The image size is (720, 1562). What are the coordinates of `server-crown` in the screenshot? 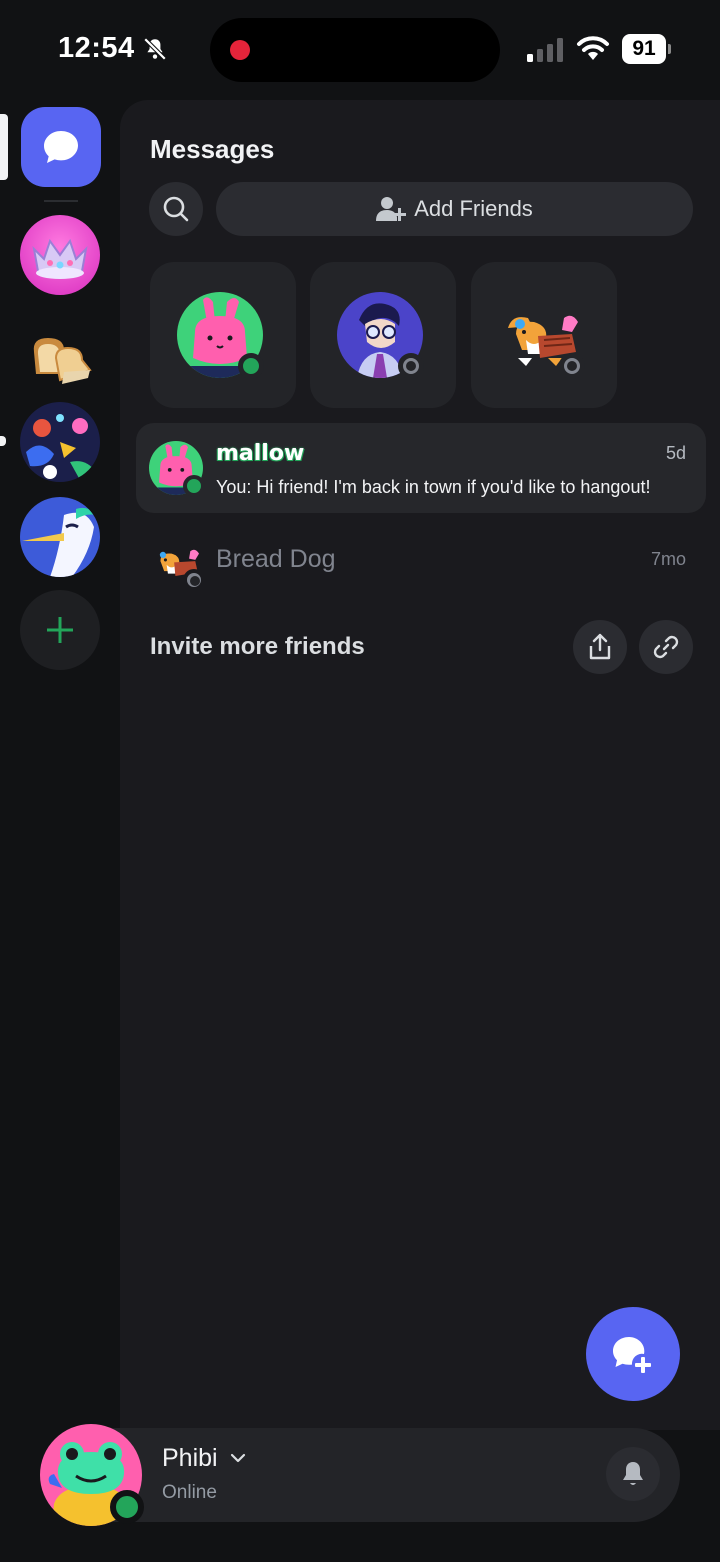 It's located at (60, 255).